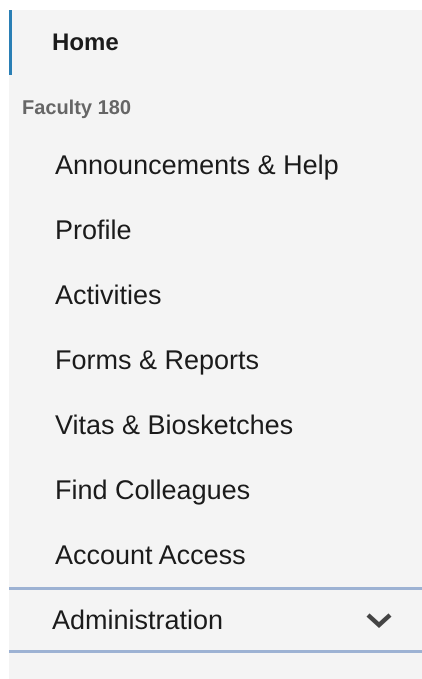 Image resolution: width=422 pixels, height=679 pixels. What do you see at coordinates (215, 295) in the screenshot?
I see `nav-link: Activities` at bounding box center [215, 295].